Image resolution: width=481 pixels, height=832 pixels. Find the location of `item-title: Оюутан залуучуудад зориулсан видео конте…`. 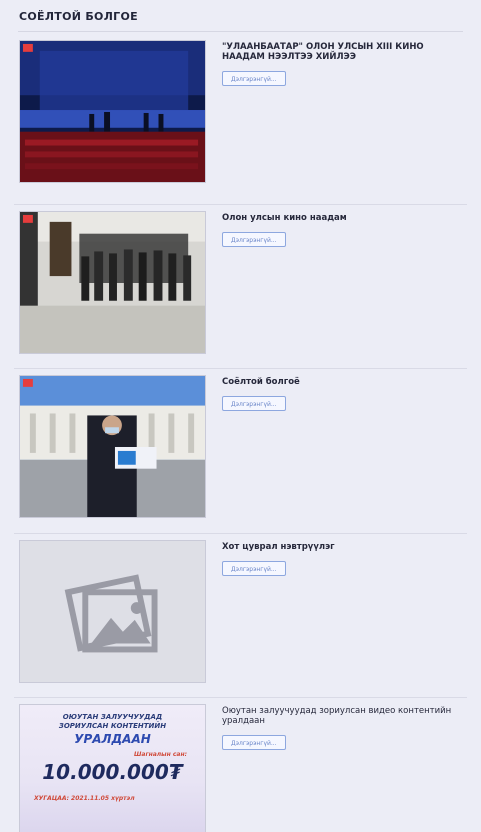

item-title: Оюутан залуучуудад зориулсан видео конте… is located at coordinates (337, 716).